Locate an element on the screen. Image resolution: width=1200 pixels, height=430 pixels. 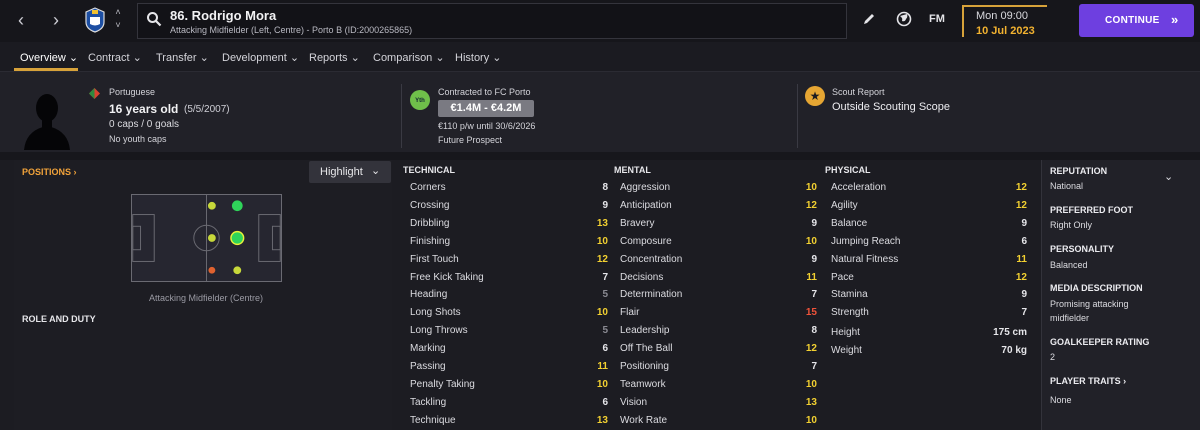
position-pitch is located at coordinates (206, 238).